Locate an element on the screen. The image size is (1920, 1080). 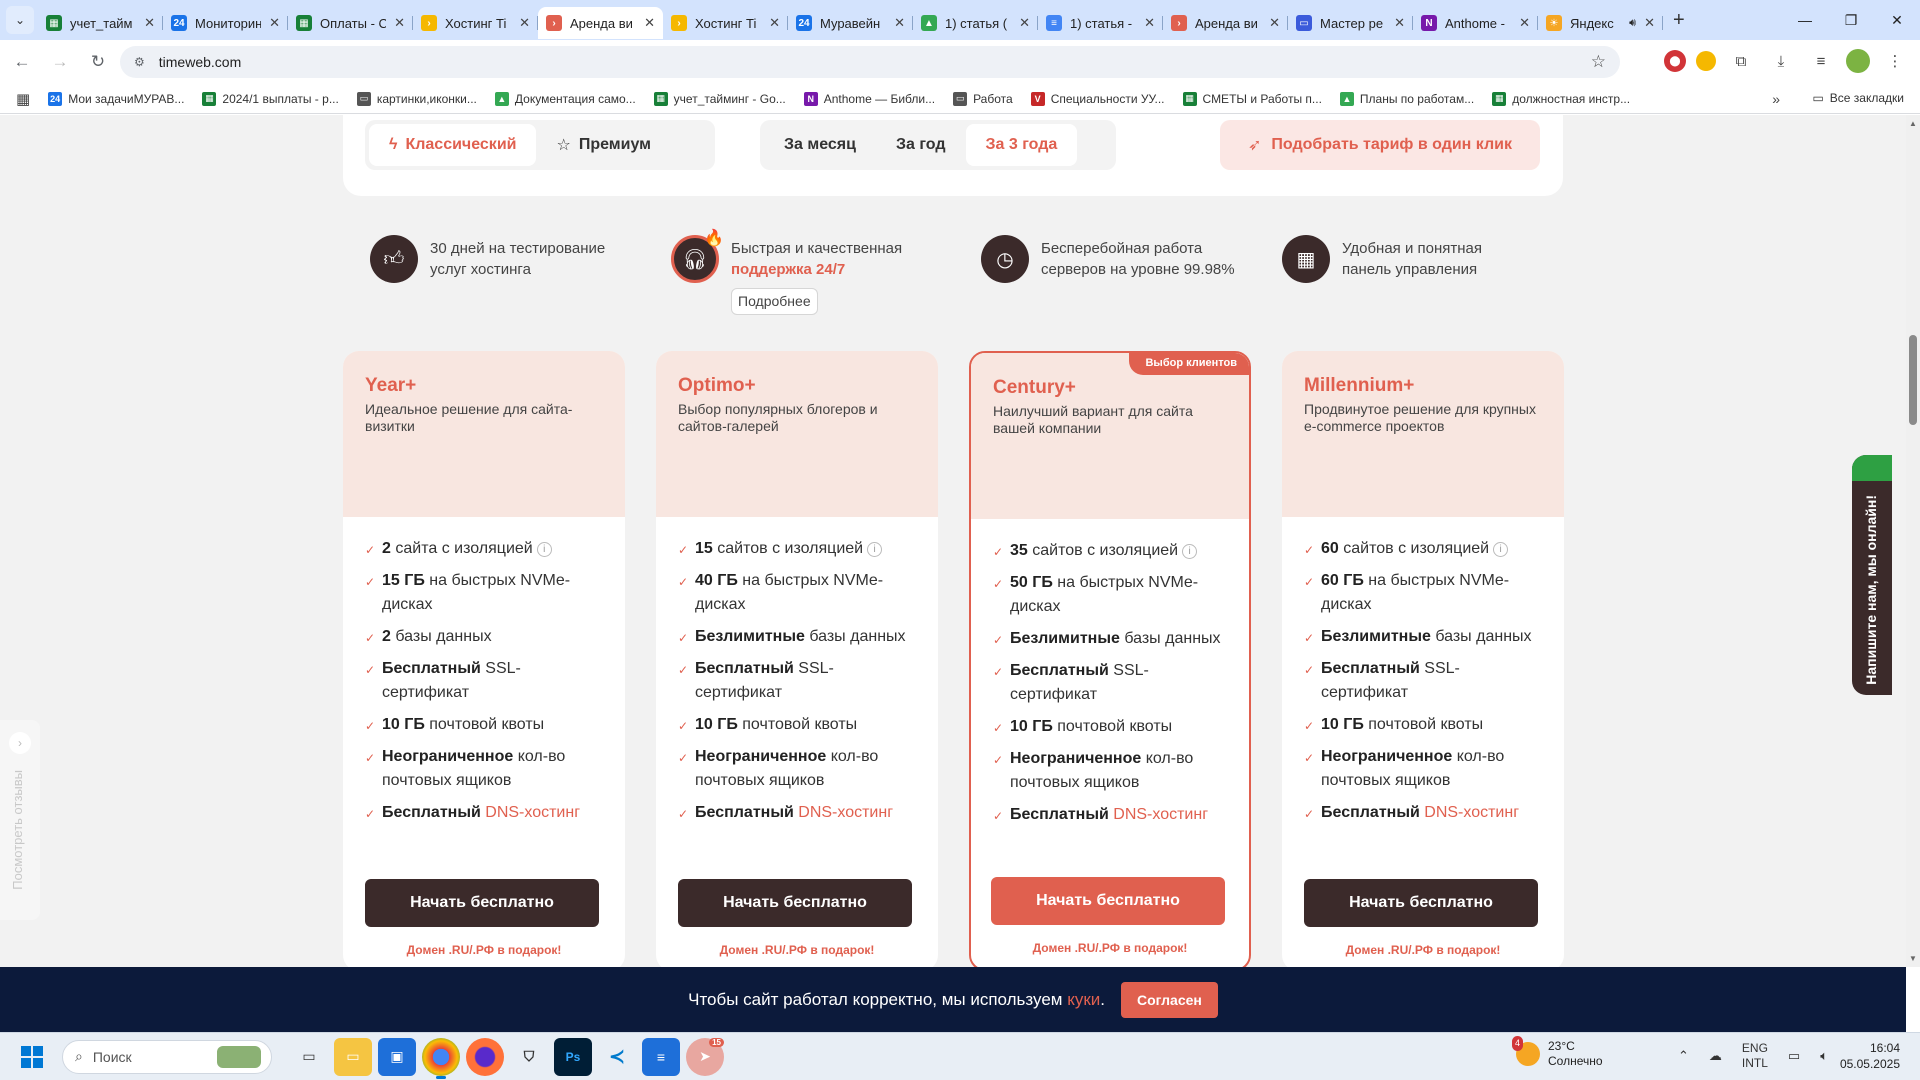
chevron-right-icon: › is located at coordinates (20, 743).